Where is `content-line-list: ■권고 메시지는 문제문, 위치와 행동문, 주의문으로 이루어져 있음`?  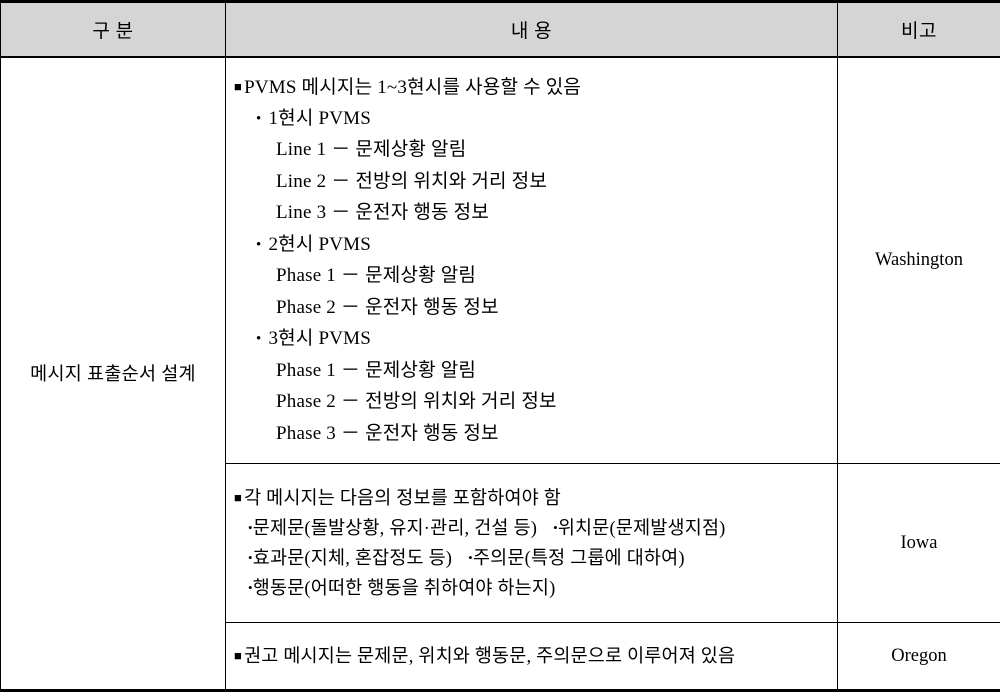
content-line-list: ■권고 메시지는 문제문, 위치와 행동문, 주의문으로 이루어져 있음 is located at coordinates (529, 656).